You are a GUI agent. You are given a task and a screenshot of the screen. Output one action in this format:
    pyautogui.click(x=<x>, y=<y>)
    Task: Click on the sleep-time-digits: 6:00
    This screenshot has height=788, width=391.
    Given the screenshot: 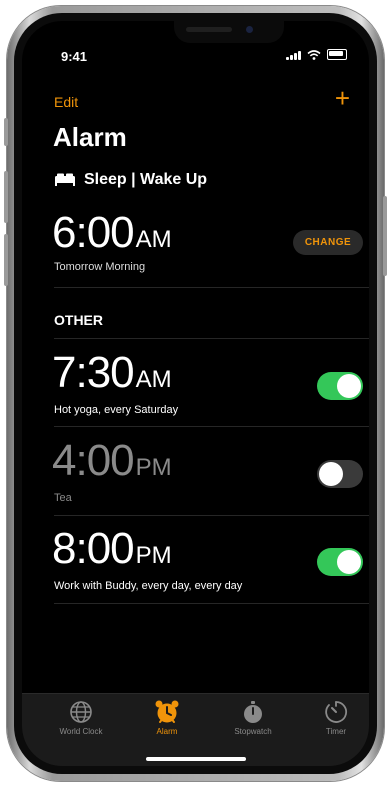 What is the action you would take?
    pyautogui.click(x=93, y=232)
    